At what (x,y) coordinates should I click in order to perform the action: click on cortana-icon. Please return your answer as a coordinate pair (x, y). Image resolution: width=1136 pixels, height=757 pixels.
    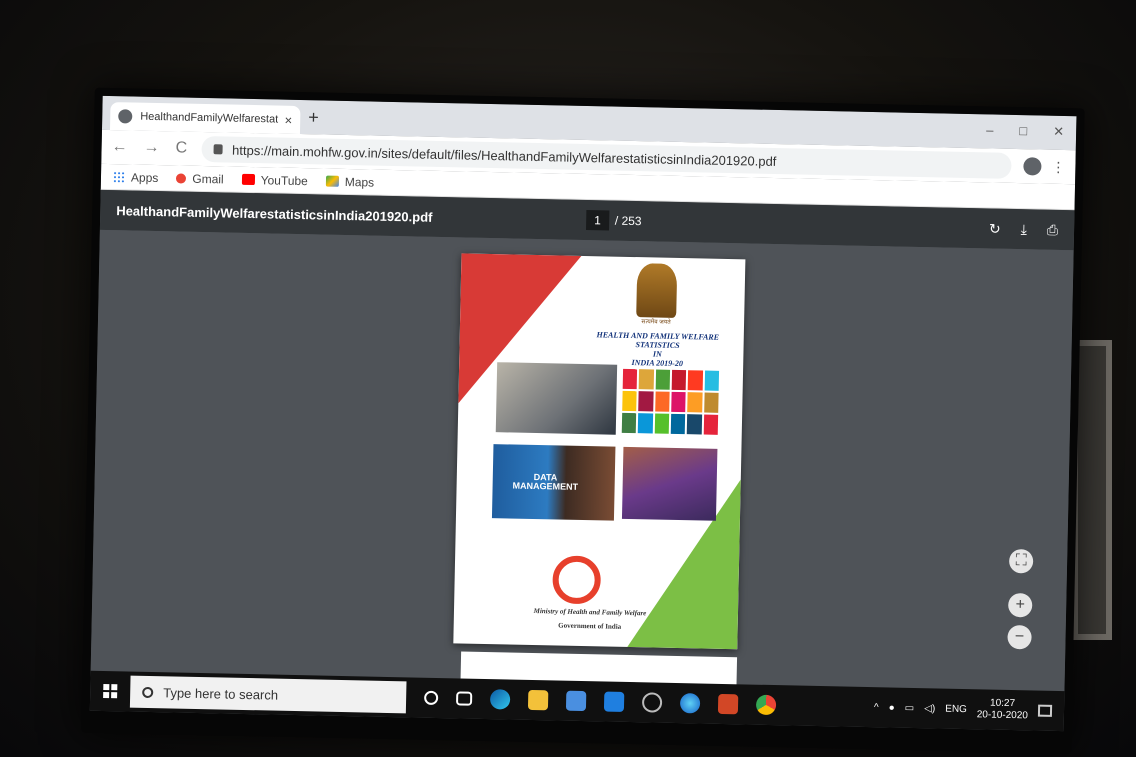
    Looking at the image, I should click on (431, 698).